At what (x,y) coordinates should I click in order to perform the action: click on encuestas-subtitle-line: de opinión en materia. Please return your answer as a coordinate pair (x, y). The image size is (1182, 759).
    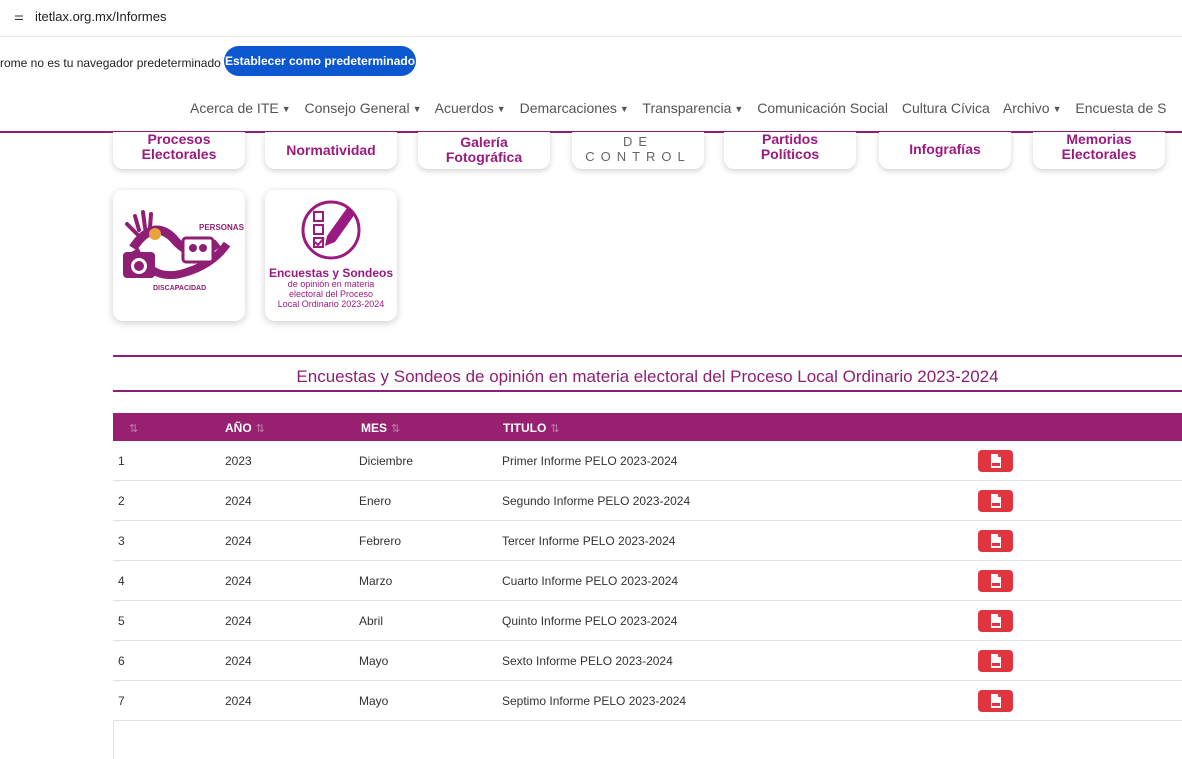
    Looking at the image, I should click on (331, 284).